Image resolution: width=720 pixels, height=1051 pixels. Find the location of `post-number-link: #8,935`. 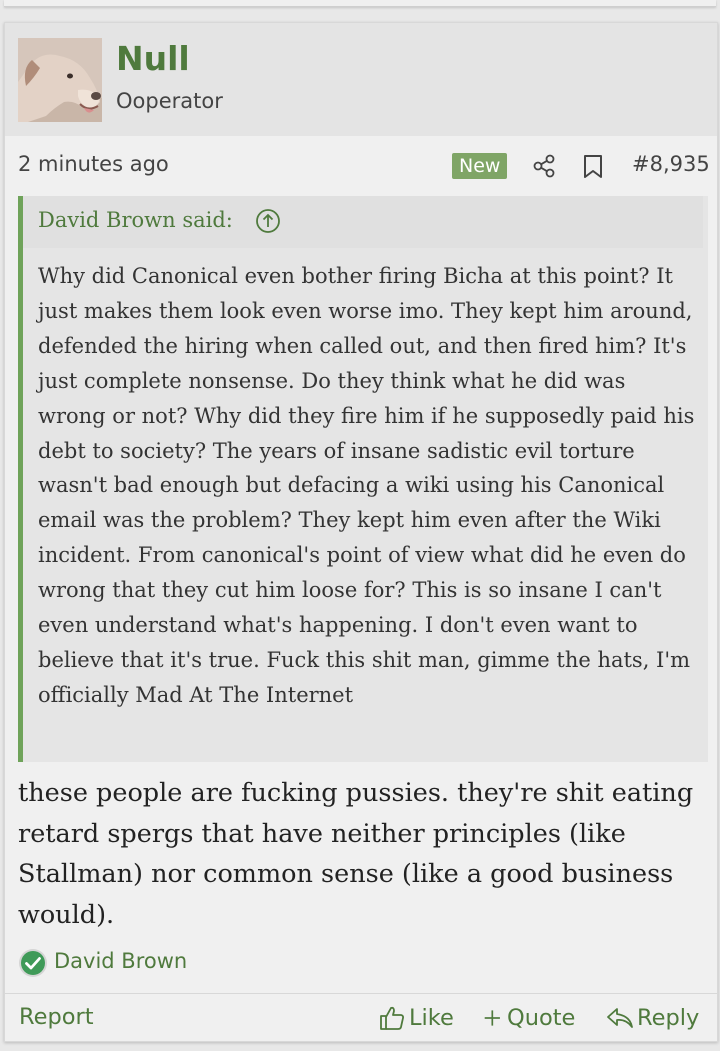

post-number-link: #8,935 is located at coordinates (671, 164).